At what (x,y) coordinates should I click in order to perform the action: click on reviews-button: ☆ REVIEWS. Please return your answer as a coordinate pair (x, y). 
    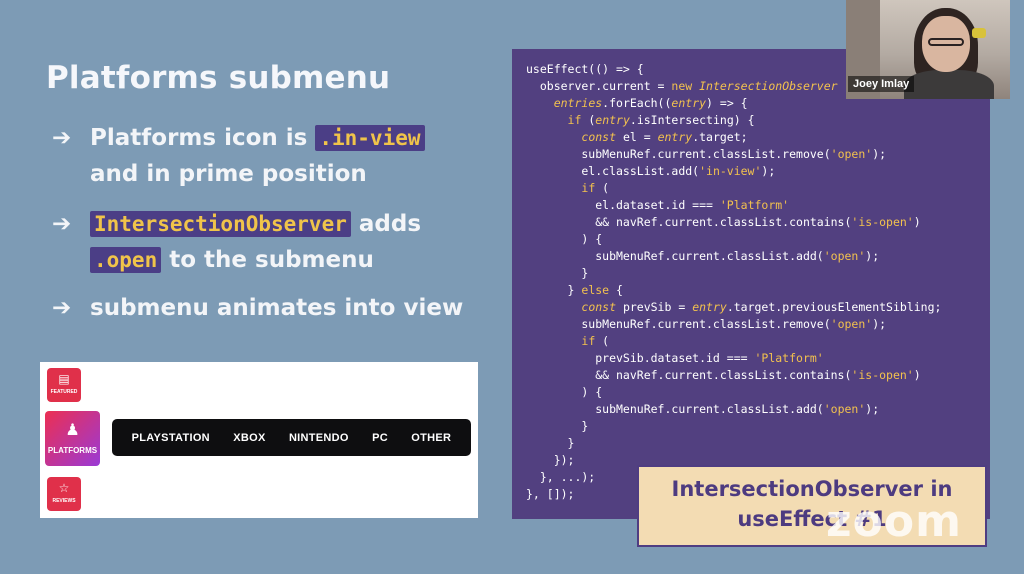
    Looking at the image, I should click on (64, 494).